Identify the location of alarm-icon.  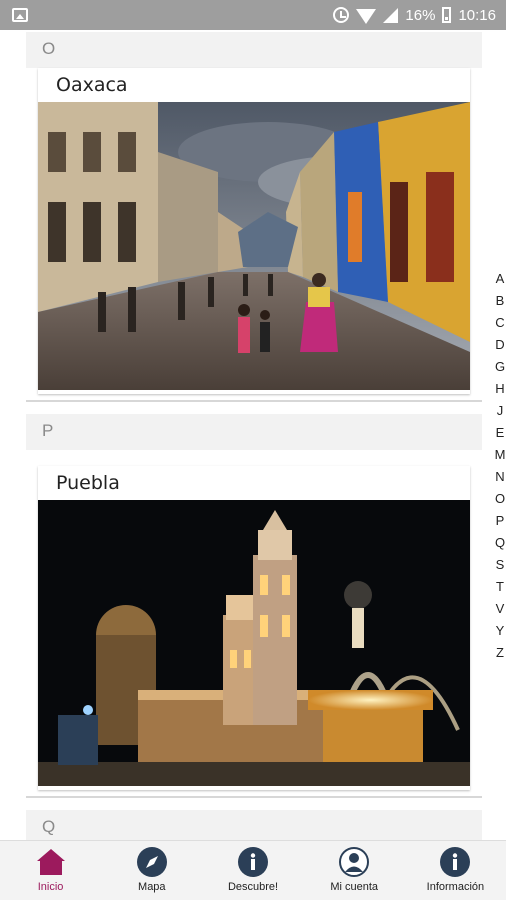
(341, 15).